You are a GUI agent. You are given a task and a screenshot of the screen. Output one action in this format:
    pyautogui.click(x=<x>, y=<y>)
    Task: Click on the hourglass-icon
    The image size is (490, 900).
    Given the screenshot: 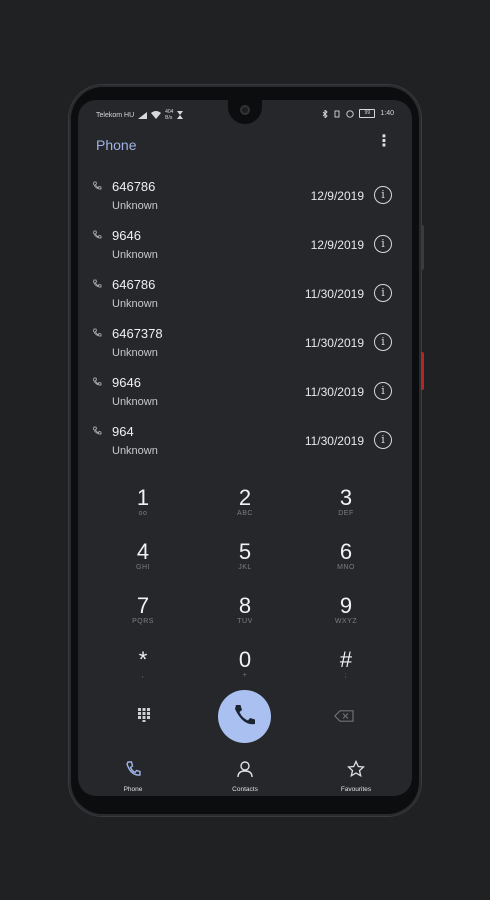 What is the action you would take?
    pyautogui.click(x=180, y=115)
    